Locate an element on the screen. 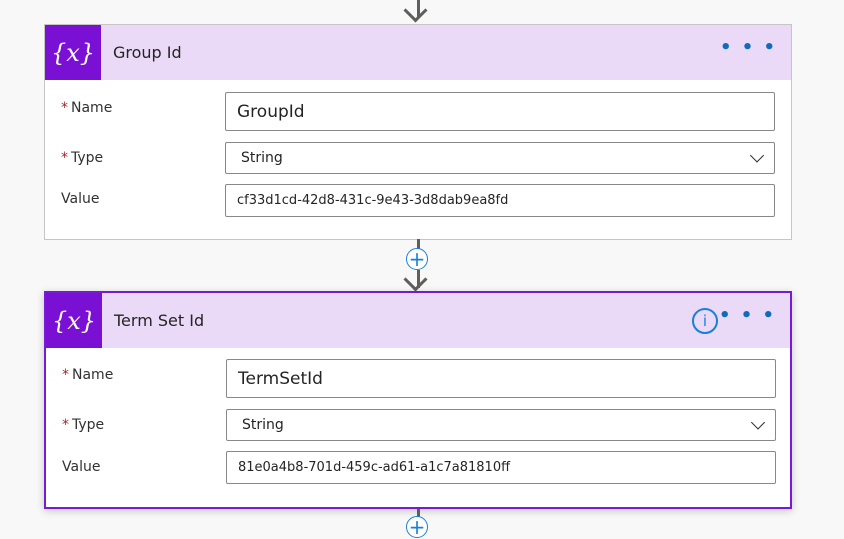 Image resolution: width=844 pixels, height=539 pixels. name-input: TermSetId is located at coordinates (501, 378).